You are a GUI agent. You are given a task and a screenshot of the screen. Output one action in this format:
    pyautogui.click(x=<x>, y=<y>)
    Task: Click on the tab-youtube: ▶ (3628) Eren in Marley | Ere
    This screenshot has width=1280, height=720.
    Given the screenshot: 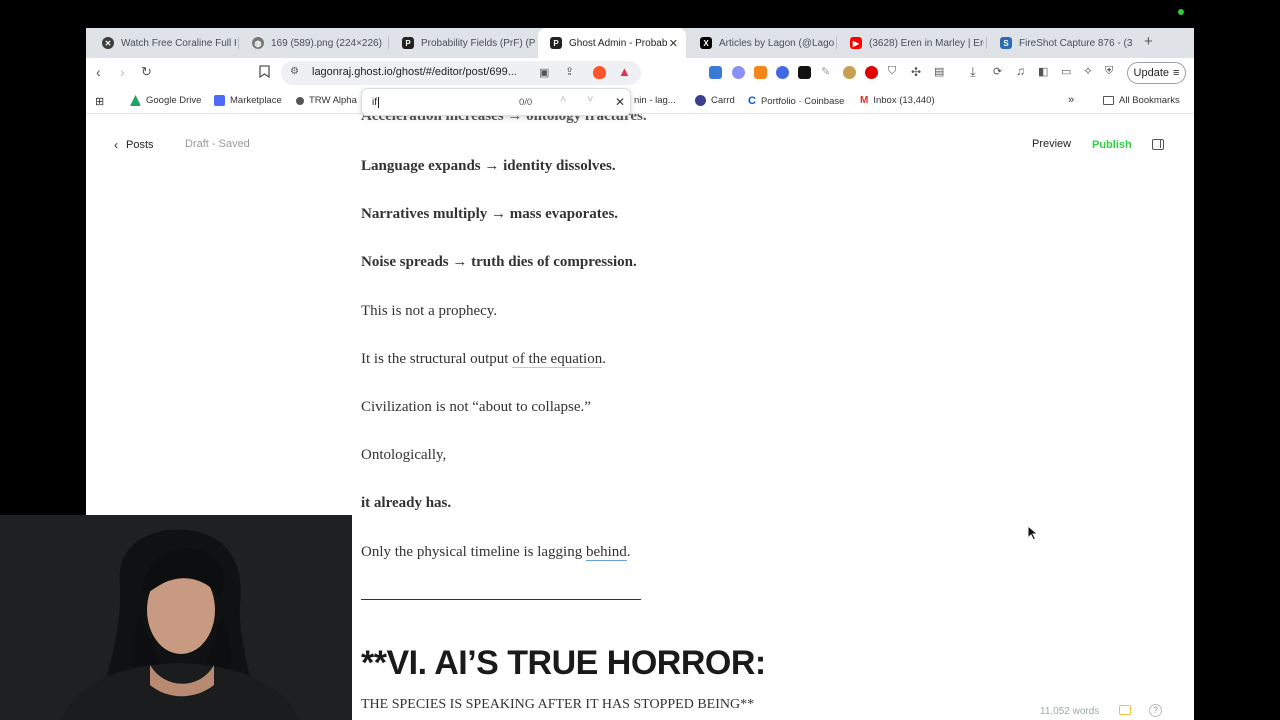 What is the action you would take?
    pyautogui.click(x=911, y=43)
    